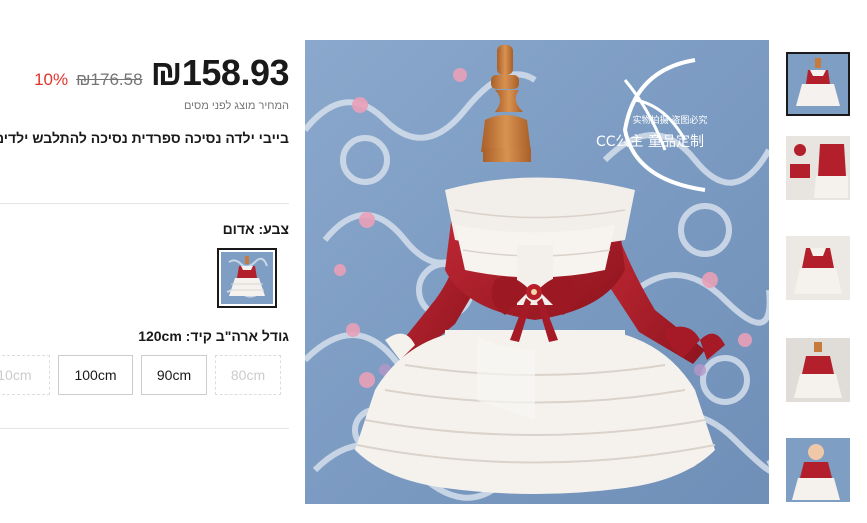 This screenshot has height=523, width=867. I want to click on color-swatch-red, so click(247, 278).